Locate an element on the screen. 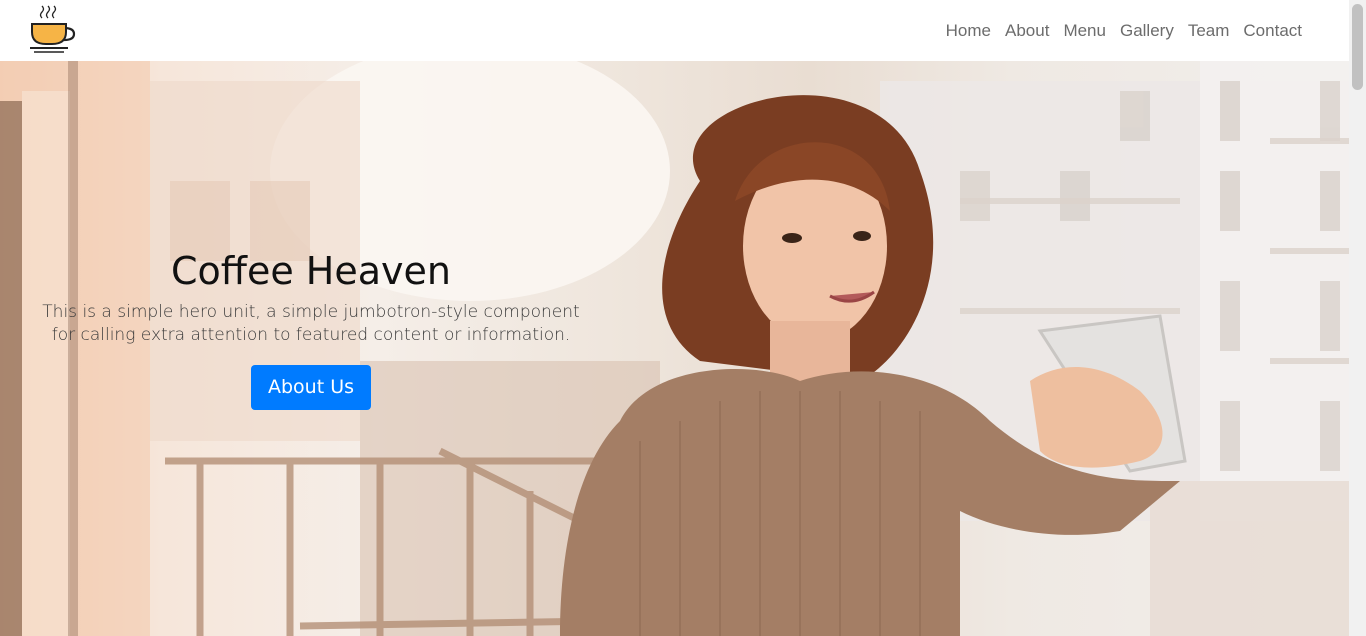 This screenshot has height=636, width=1366. nav-links: Home About Menu Gallery Team Contact is located at coordinates (1124, 30).